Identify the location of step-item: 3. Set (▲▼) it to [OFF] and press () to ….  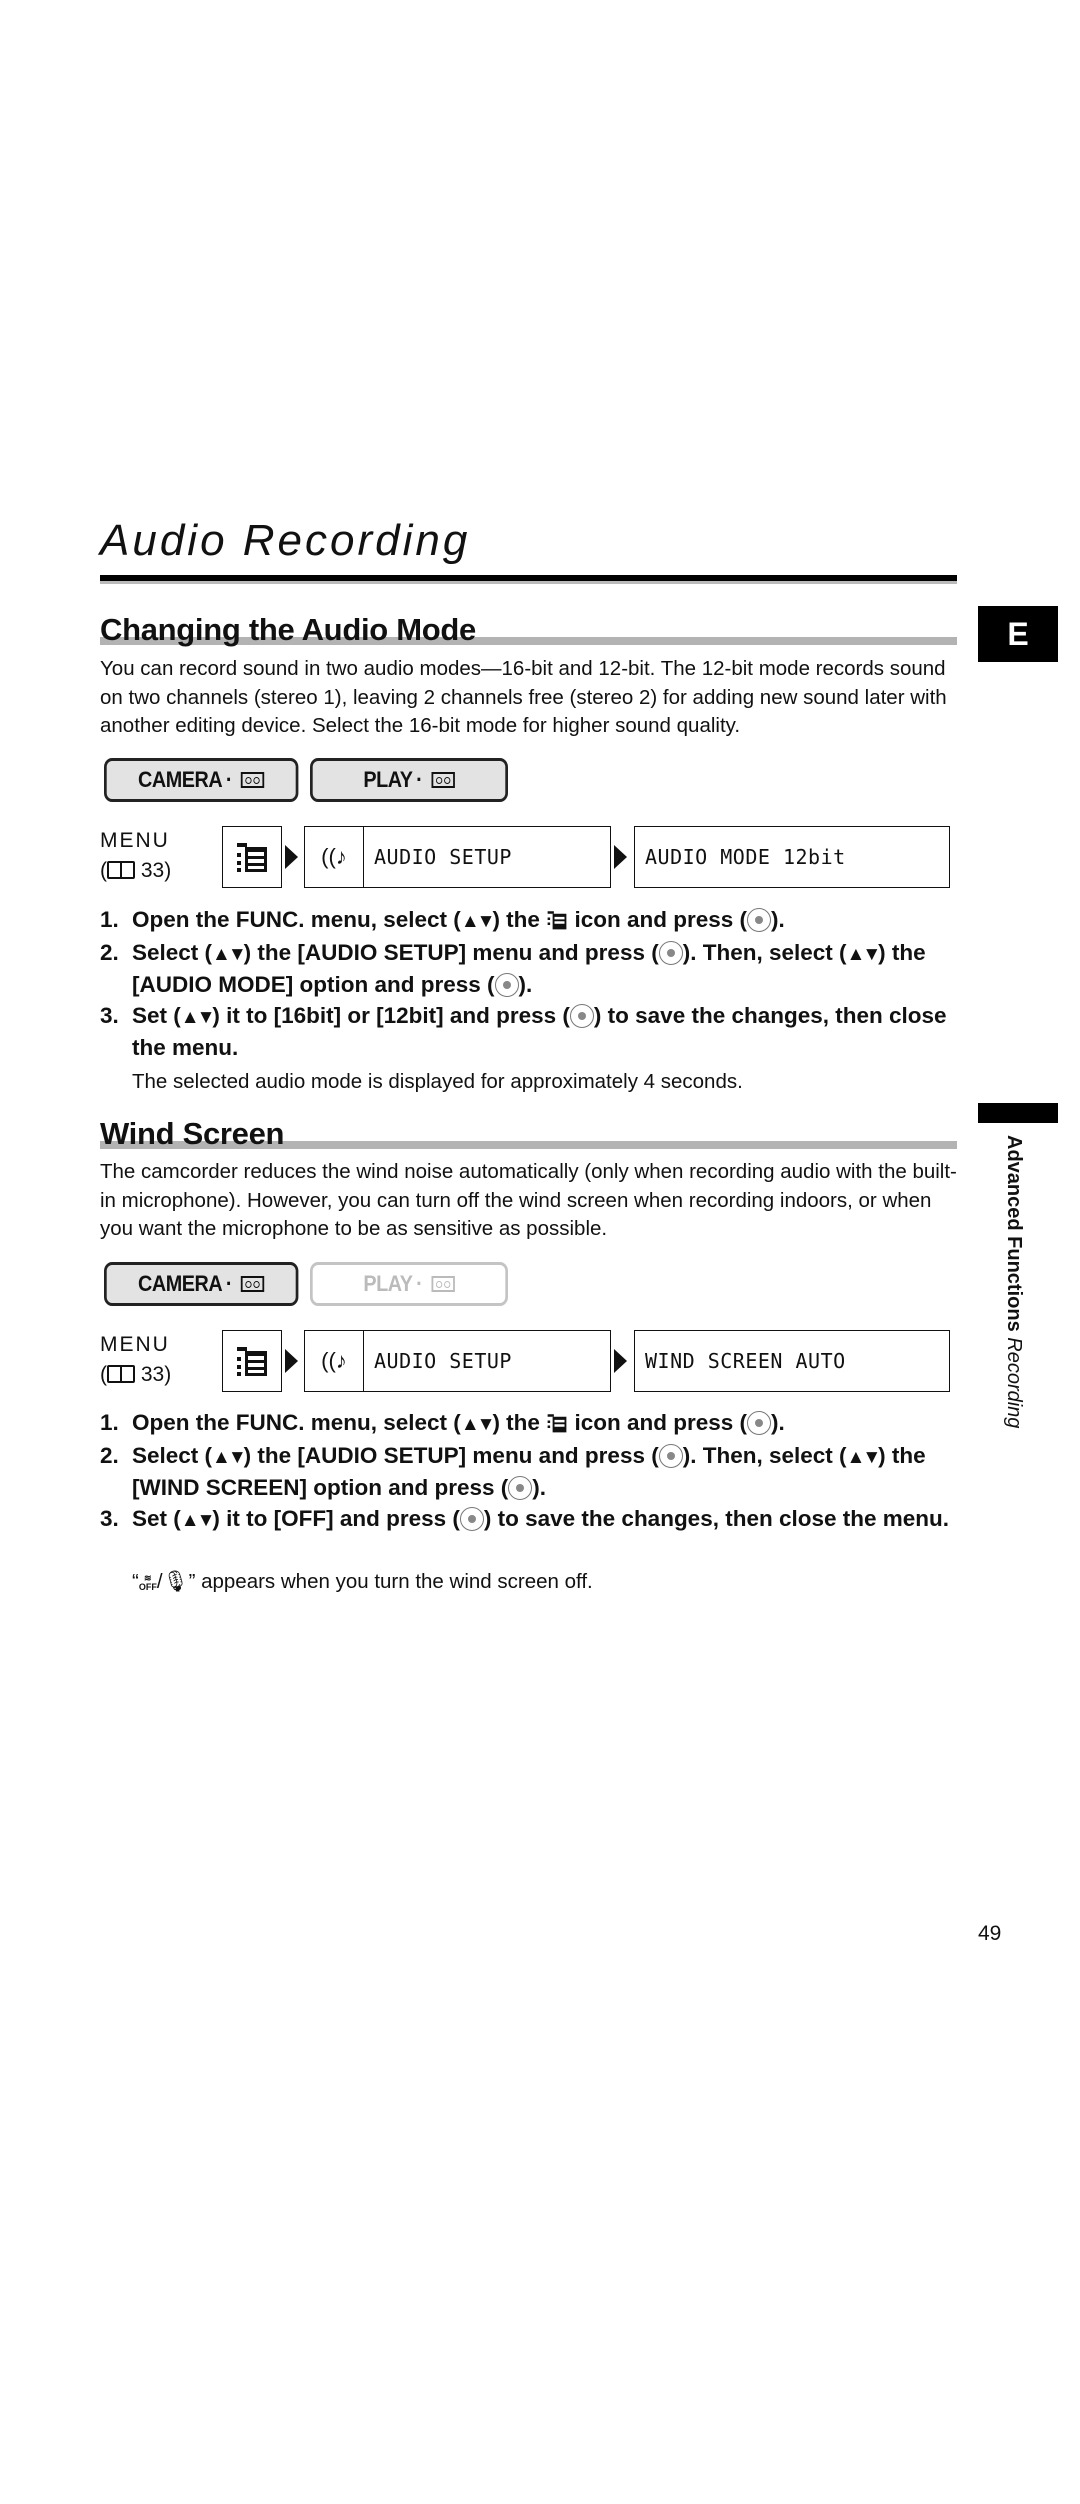
(530, 1520).